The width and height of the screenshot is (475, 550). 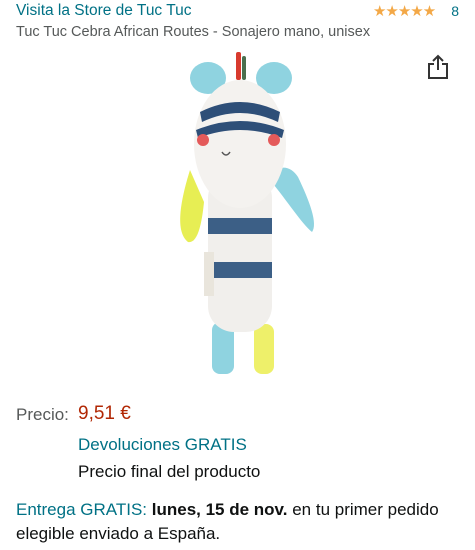 What do you see at coordinates (162, 445) in the screenshot?
I see `returns-link: Devoluciones GRATIS` at bounding box center [162, 445].